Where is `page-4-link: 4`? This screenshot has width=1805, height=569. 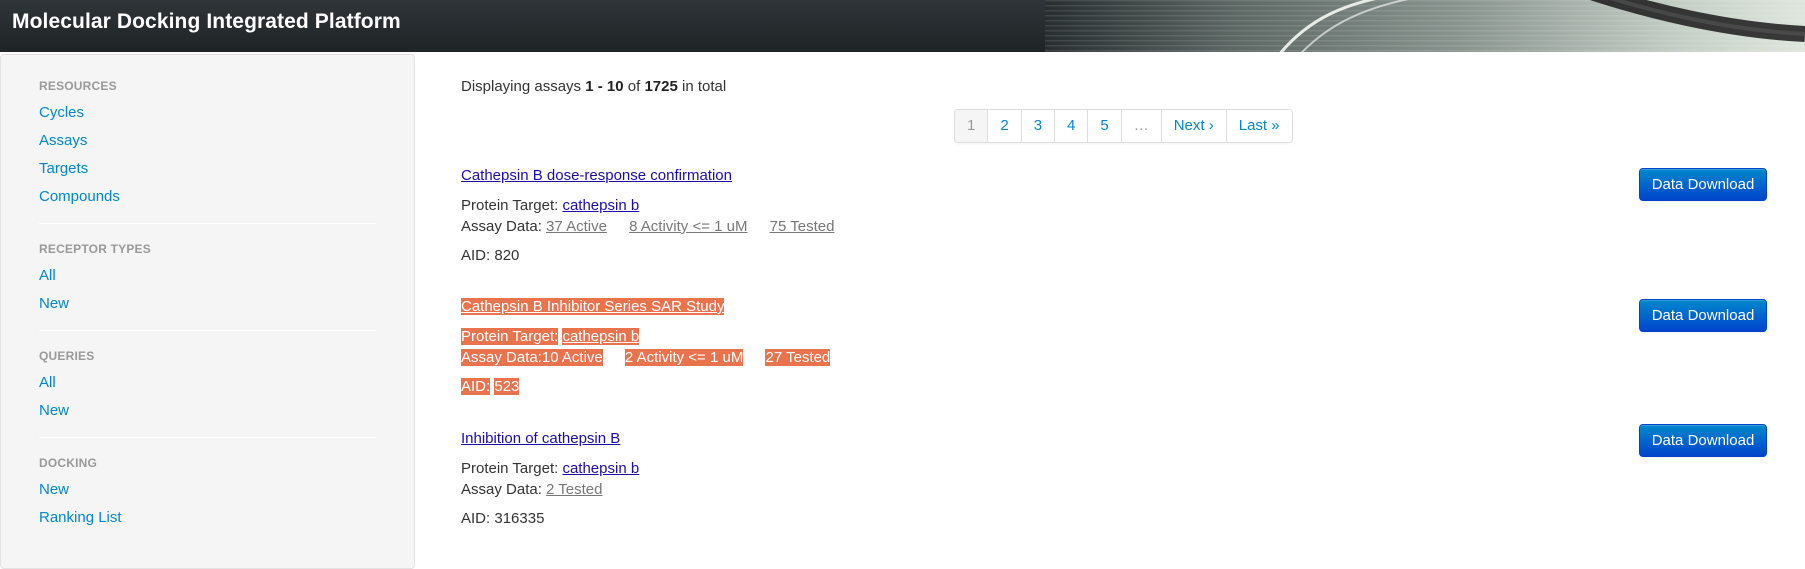
page-4-link: 4 is located at coordinates (1071, 126).